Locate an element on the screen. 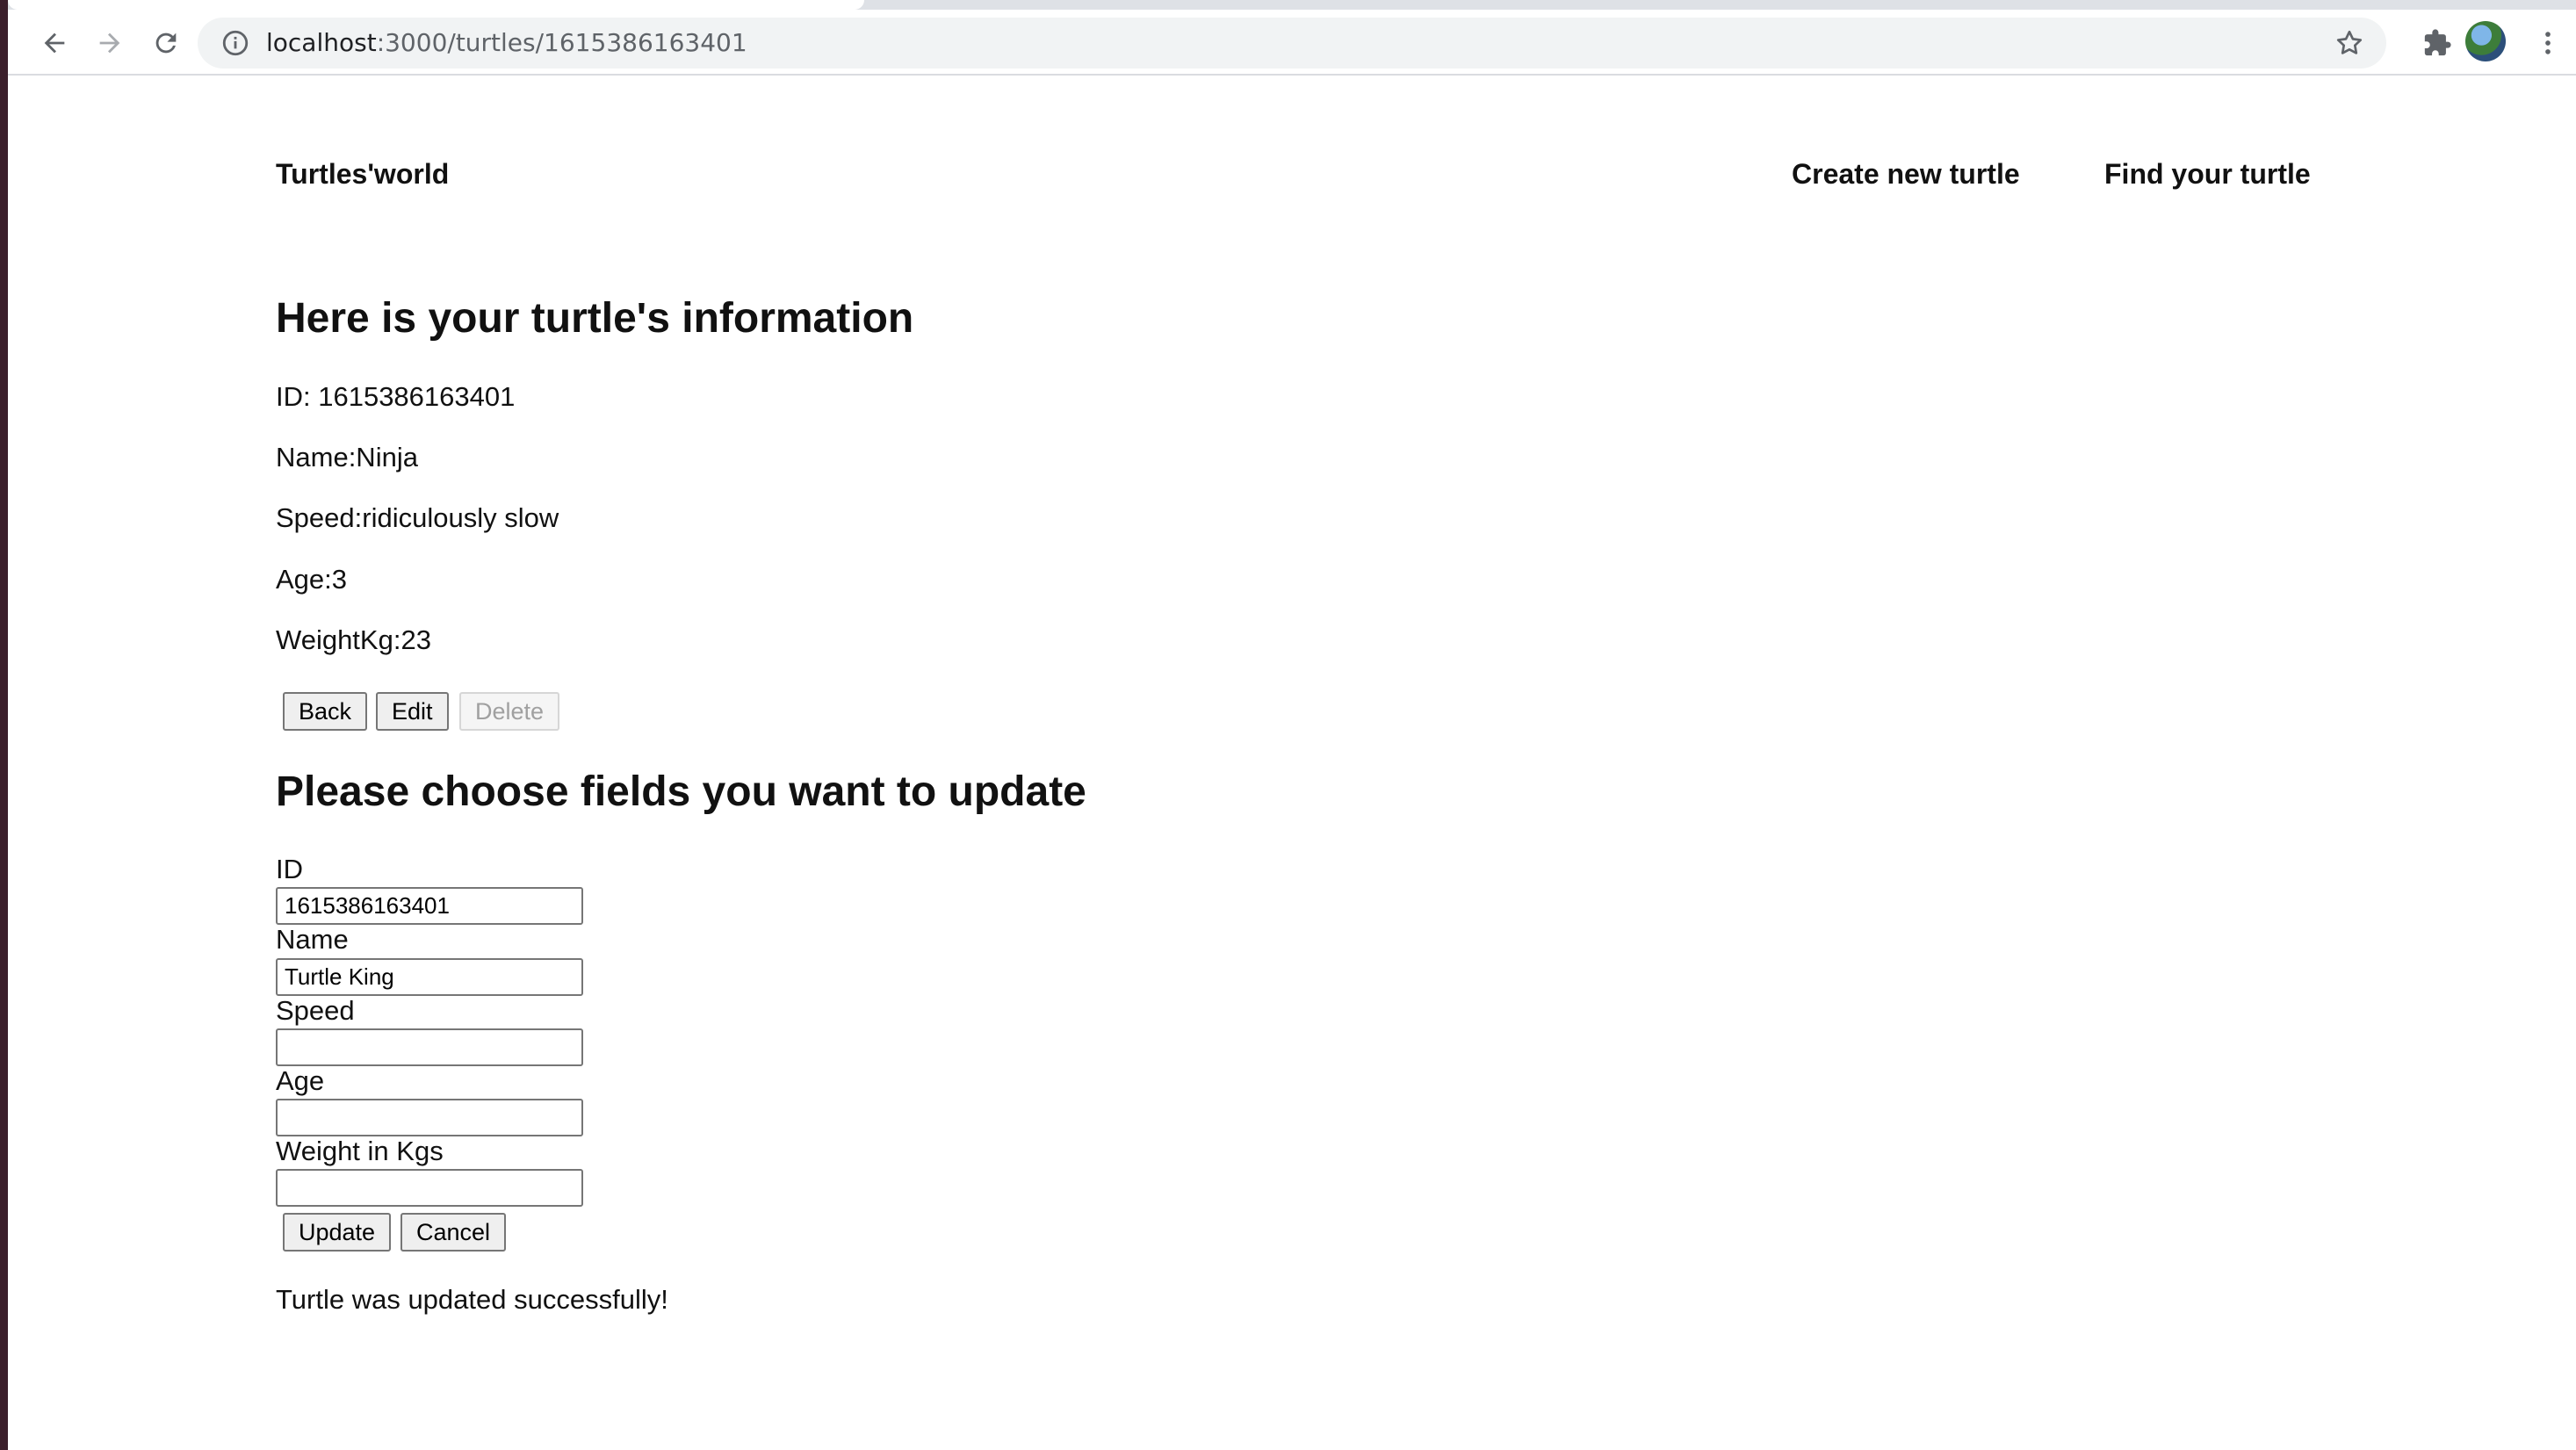 This screenshot has height=1450, width=2576. tab-strip is located at coordinates (1292, 5).